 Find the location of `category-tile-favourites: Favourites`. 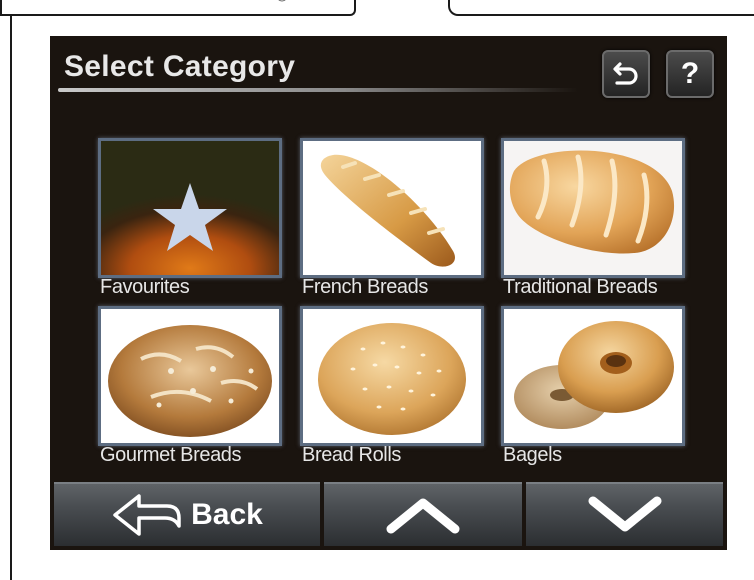

category-tile-favourites: Favourites is located at coordinates (190, 218).